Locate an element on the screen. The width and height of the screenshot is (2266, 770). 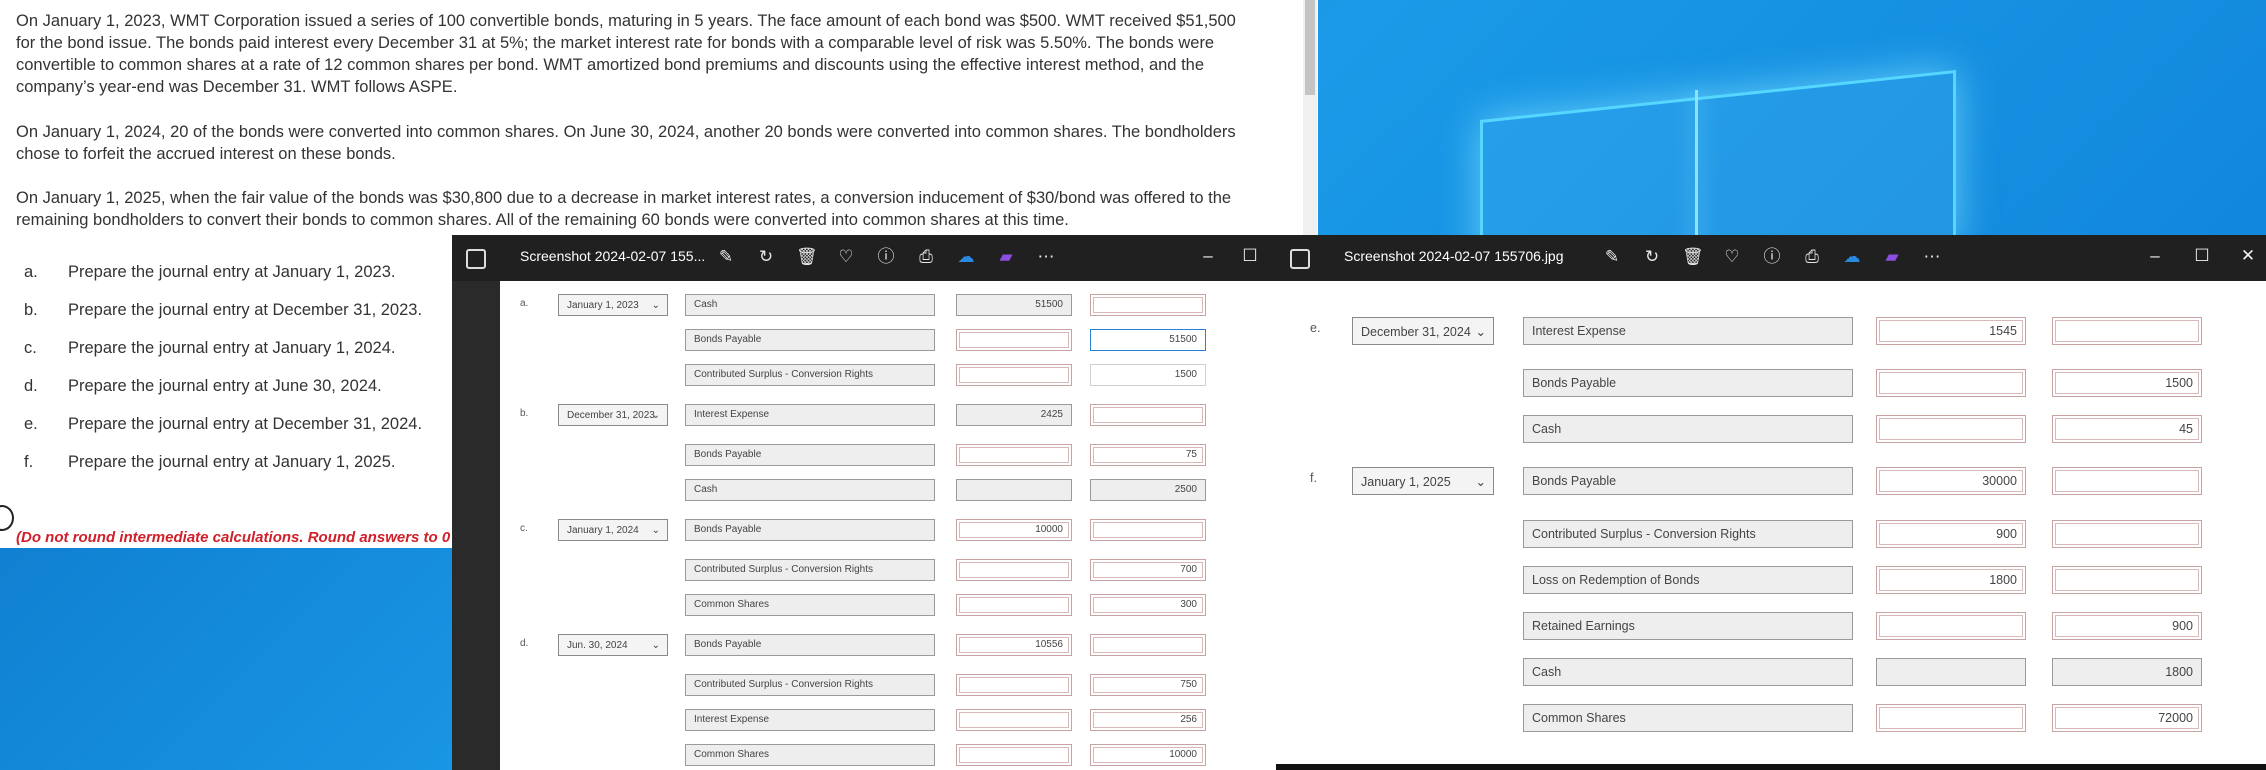
account-field: Loss on Redemption of Bonds is located at coordinates (1688, 580).